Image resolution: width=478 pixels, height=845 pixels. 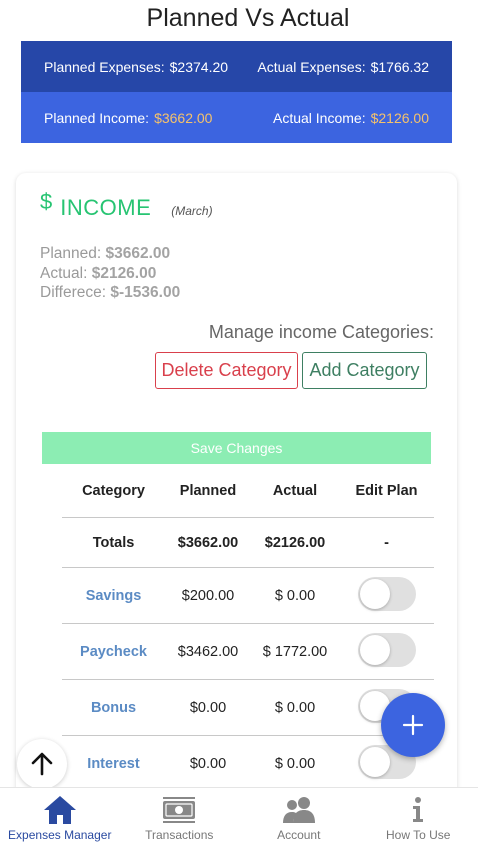 I want to click on nav-label: Expenses Manager, so click(x=60, y=835).